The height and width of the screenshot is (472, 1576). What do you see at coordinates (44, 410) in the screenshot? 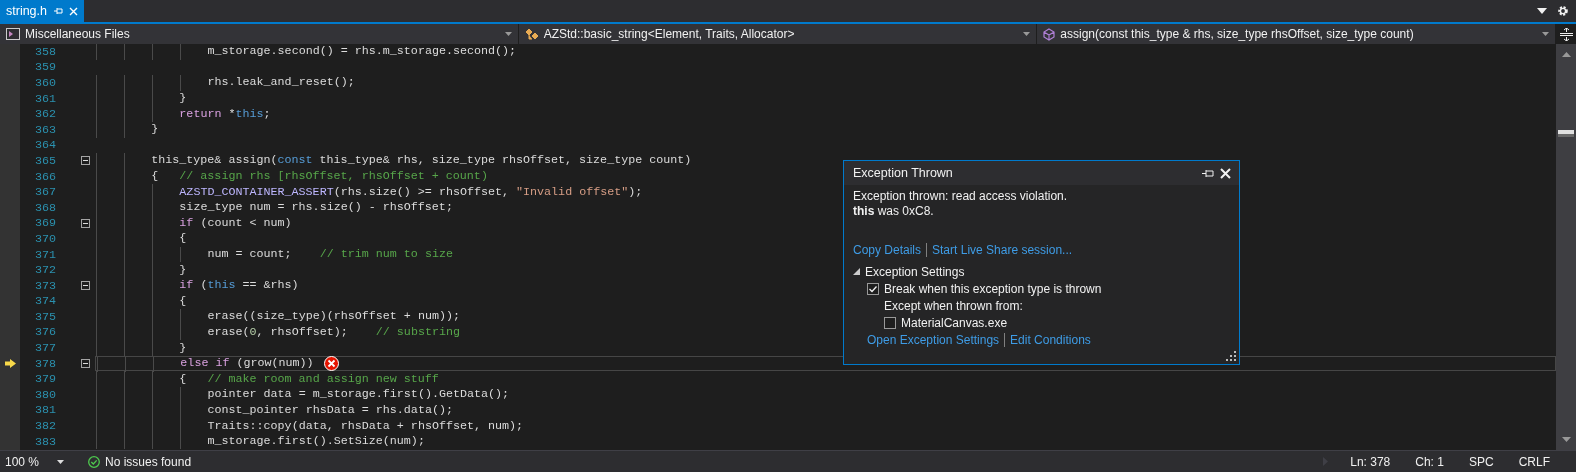
I see `line-number: 381` at bounding box center [44, 410].